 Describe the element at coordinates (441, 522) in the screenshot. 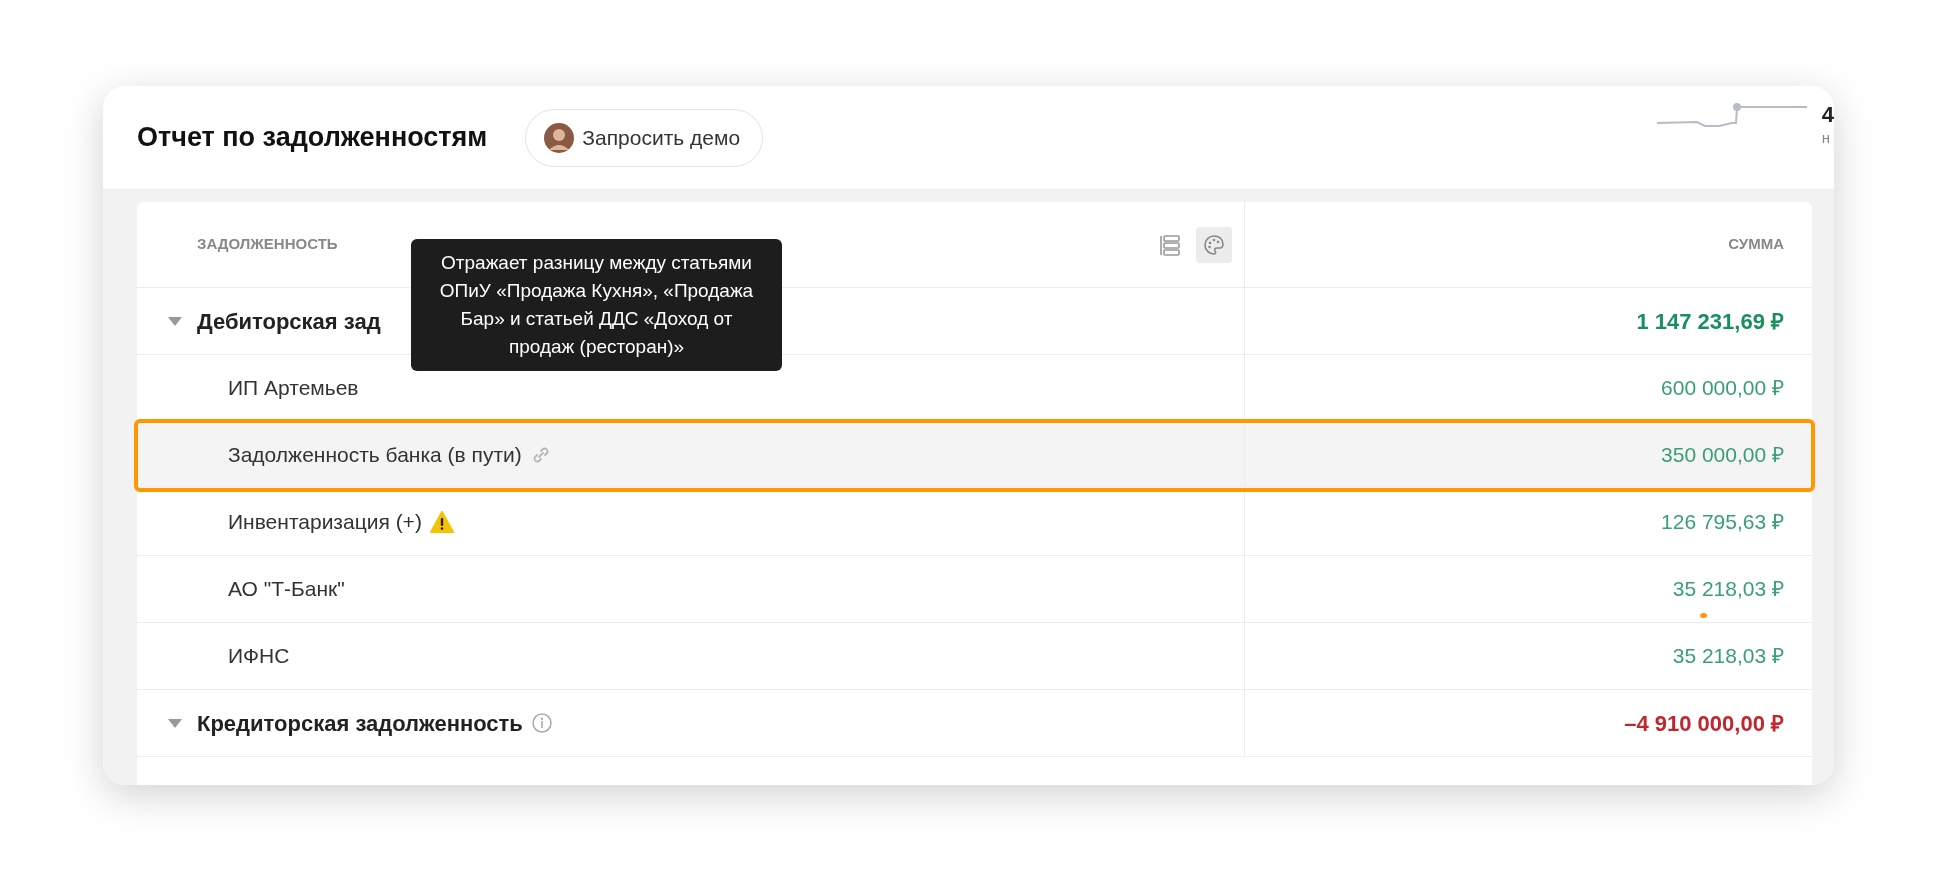

I see `warning-icon` at that location.